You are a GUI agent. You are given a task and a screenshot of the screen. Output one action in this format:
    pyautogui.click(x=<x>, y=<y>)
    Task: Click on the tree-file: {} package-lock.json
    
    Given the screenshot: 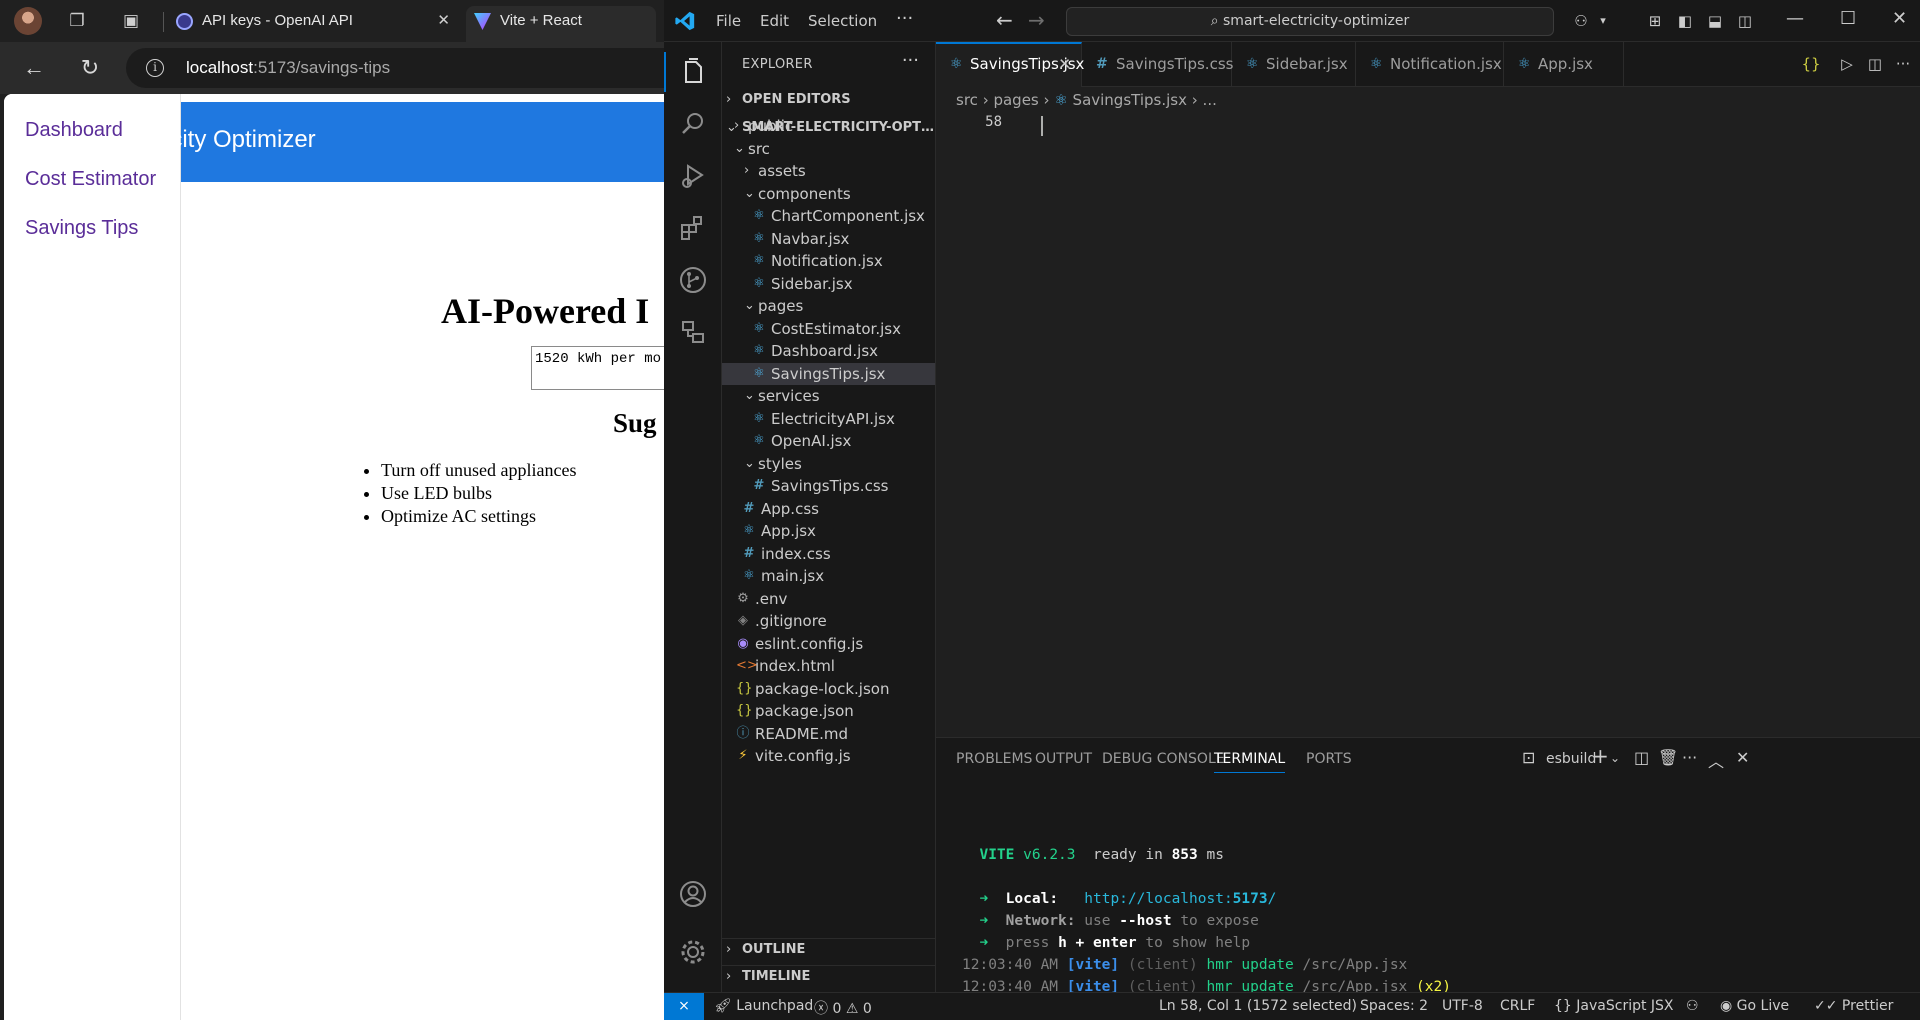 What is the action you would take?
    pyautogui.click(x=828, y=689)
    